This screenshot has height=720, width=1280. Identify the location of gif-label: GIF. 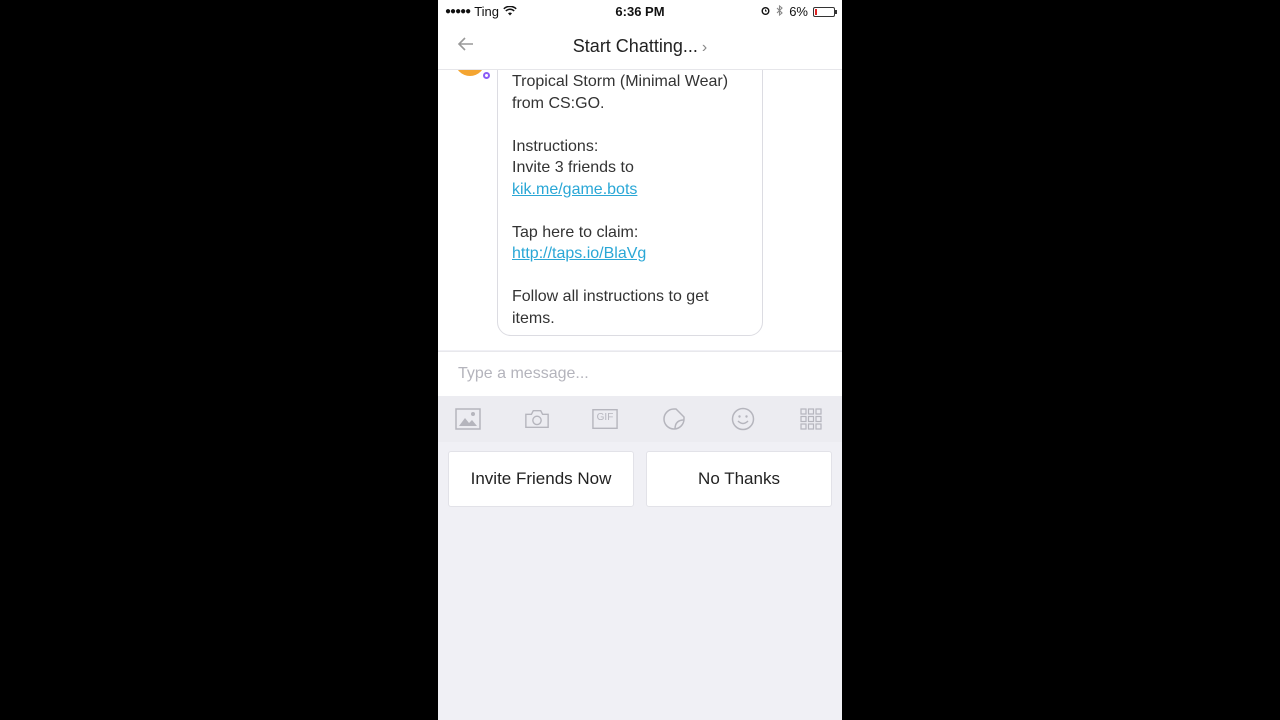
(605, 417).